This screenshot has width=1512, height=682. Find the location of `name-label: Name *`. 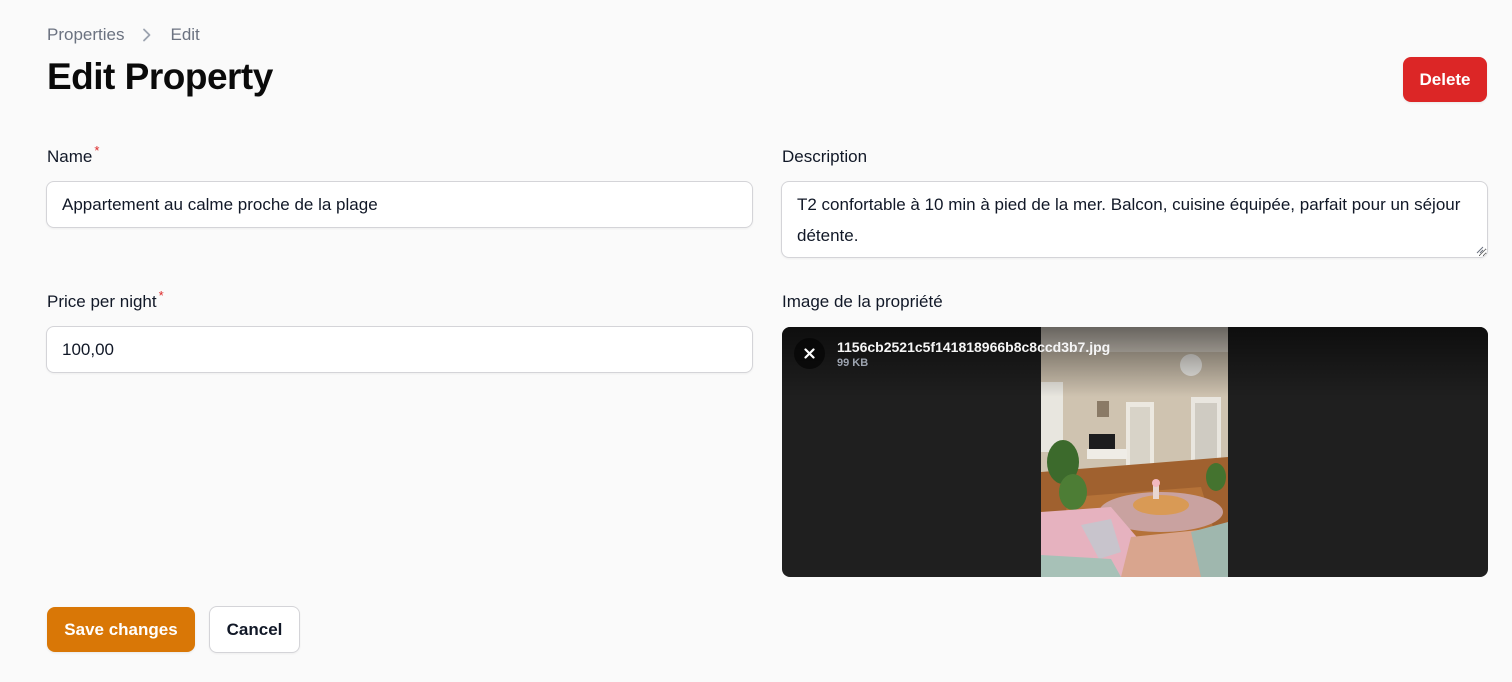

name-label: Name * is located at coordinates (73, 155).